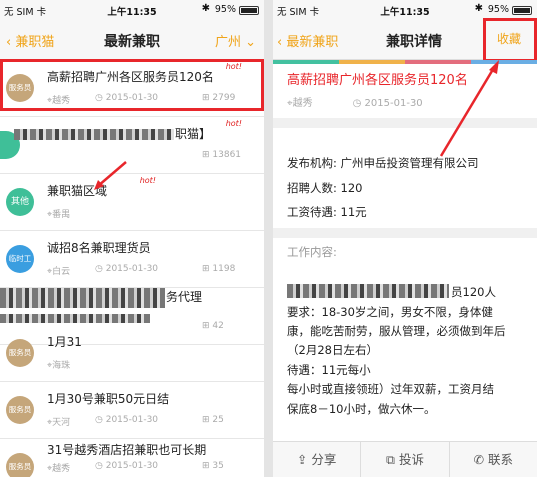  I want to click on job-title: 职猫】, so click(193, 134).